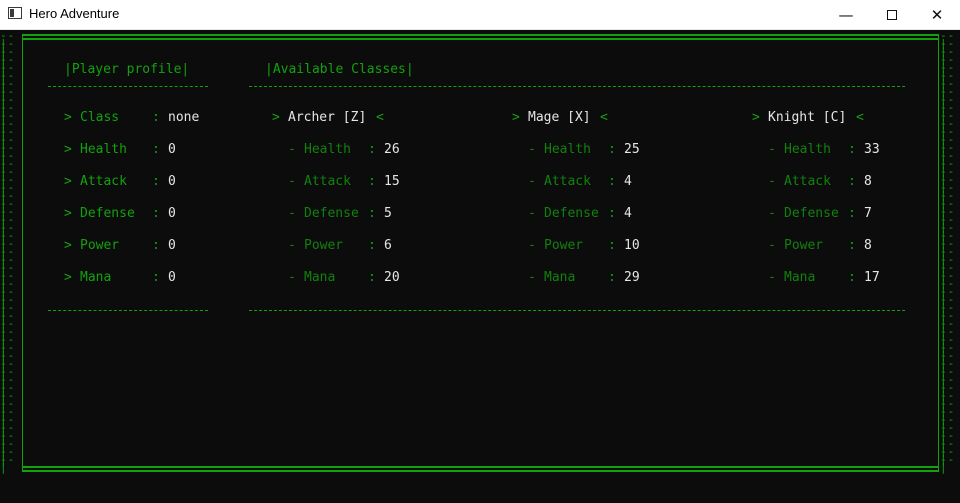 Image resolution: width=960 pixels, height=503 pixels. What do you see at coordinates (388, 245) in the screenshot?
I see `stat-value: 6` at bounding box center [388, 245].